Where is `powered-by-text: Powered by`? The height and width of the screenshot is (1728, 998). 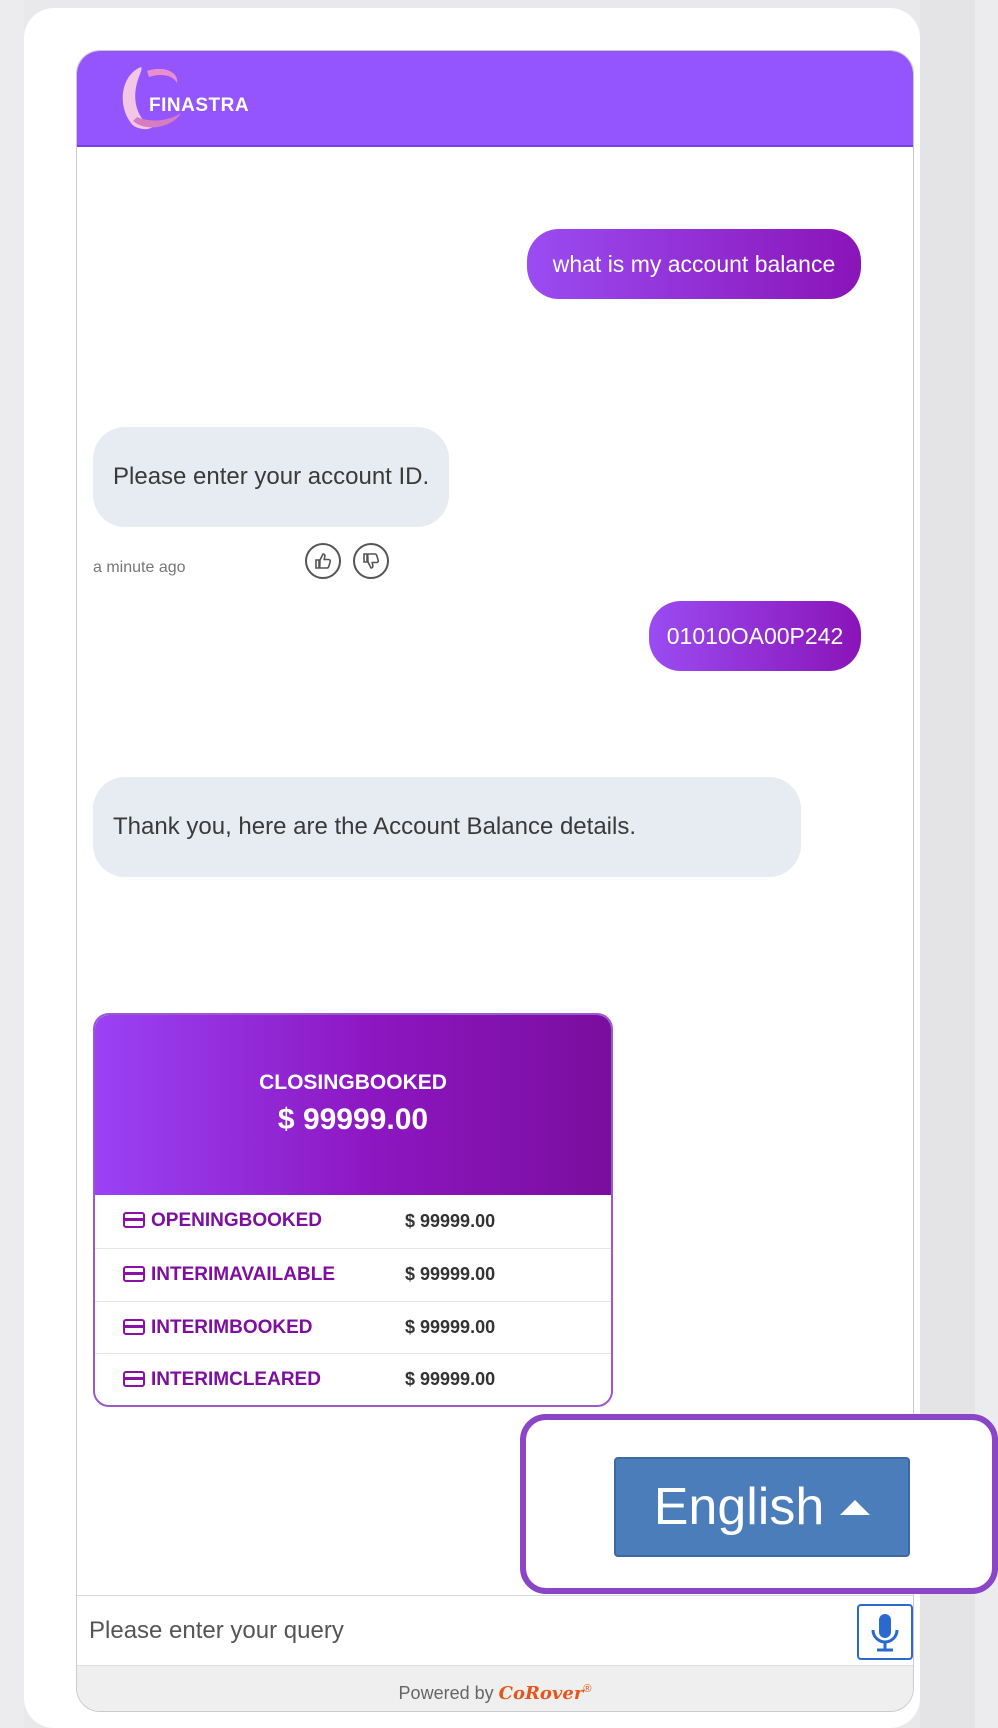 powered-by-text: Powered by is located at coordinates (446, 1693).